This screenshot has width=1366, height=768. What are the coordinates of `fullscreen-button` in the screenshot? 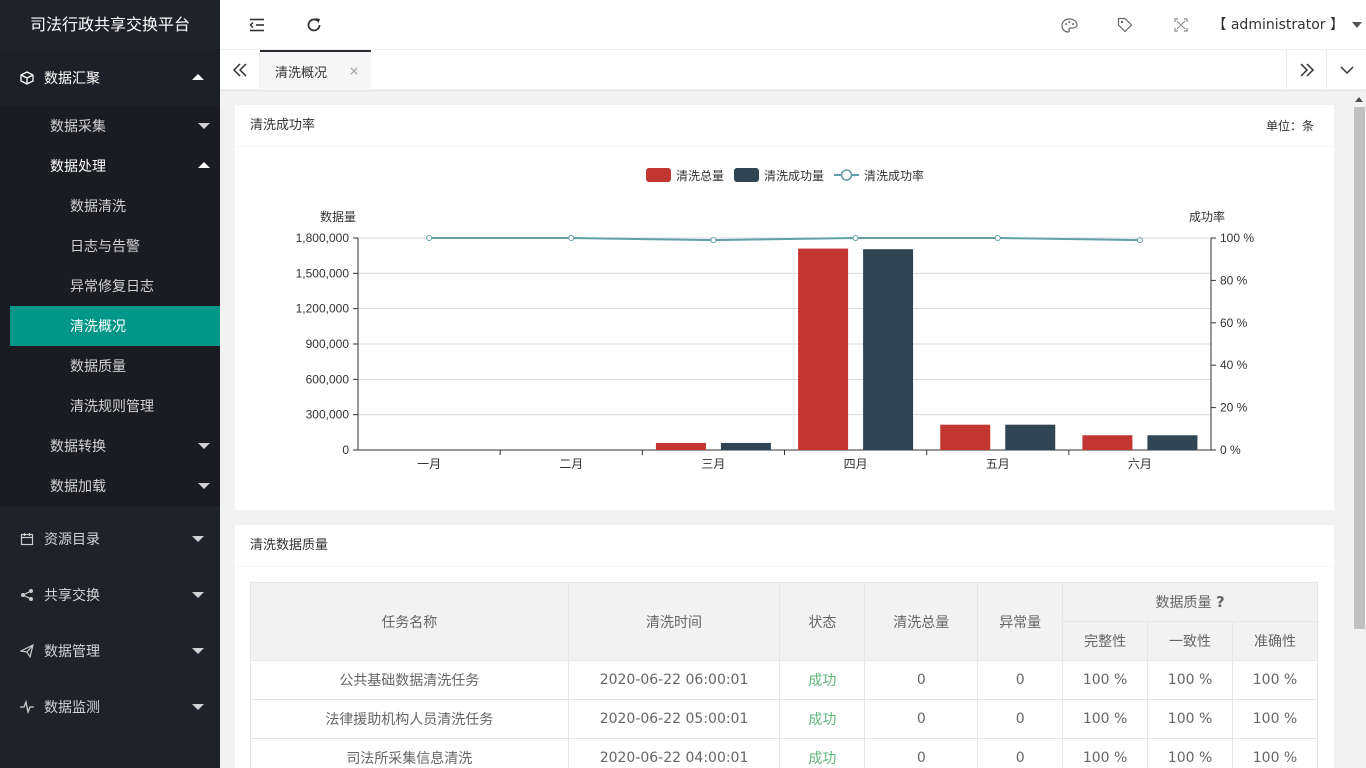 It's located at (1181, 25).